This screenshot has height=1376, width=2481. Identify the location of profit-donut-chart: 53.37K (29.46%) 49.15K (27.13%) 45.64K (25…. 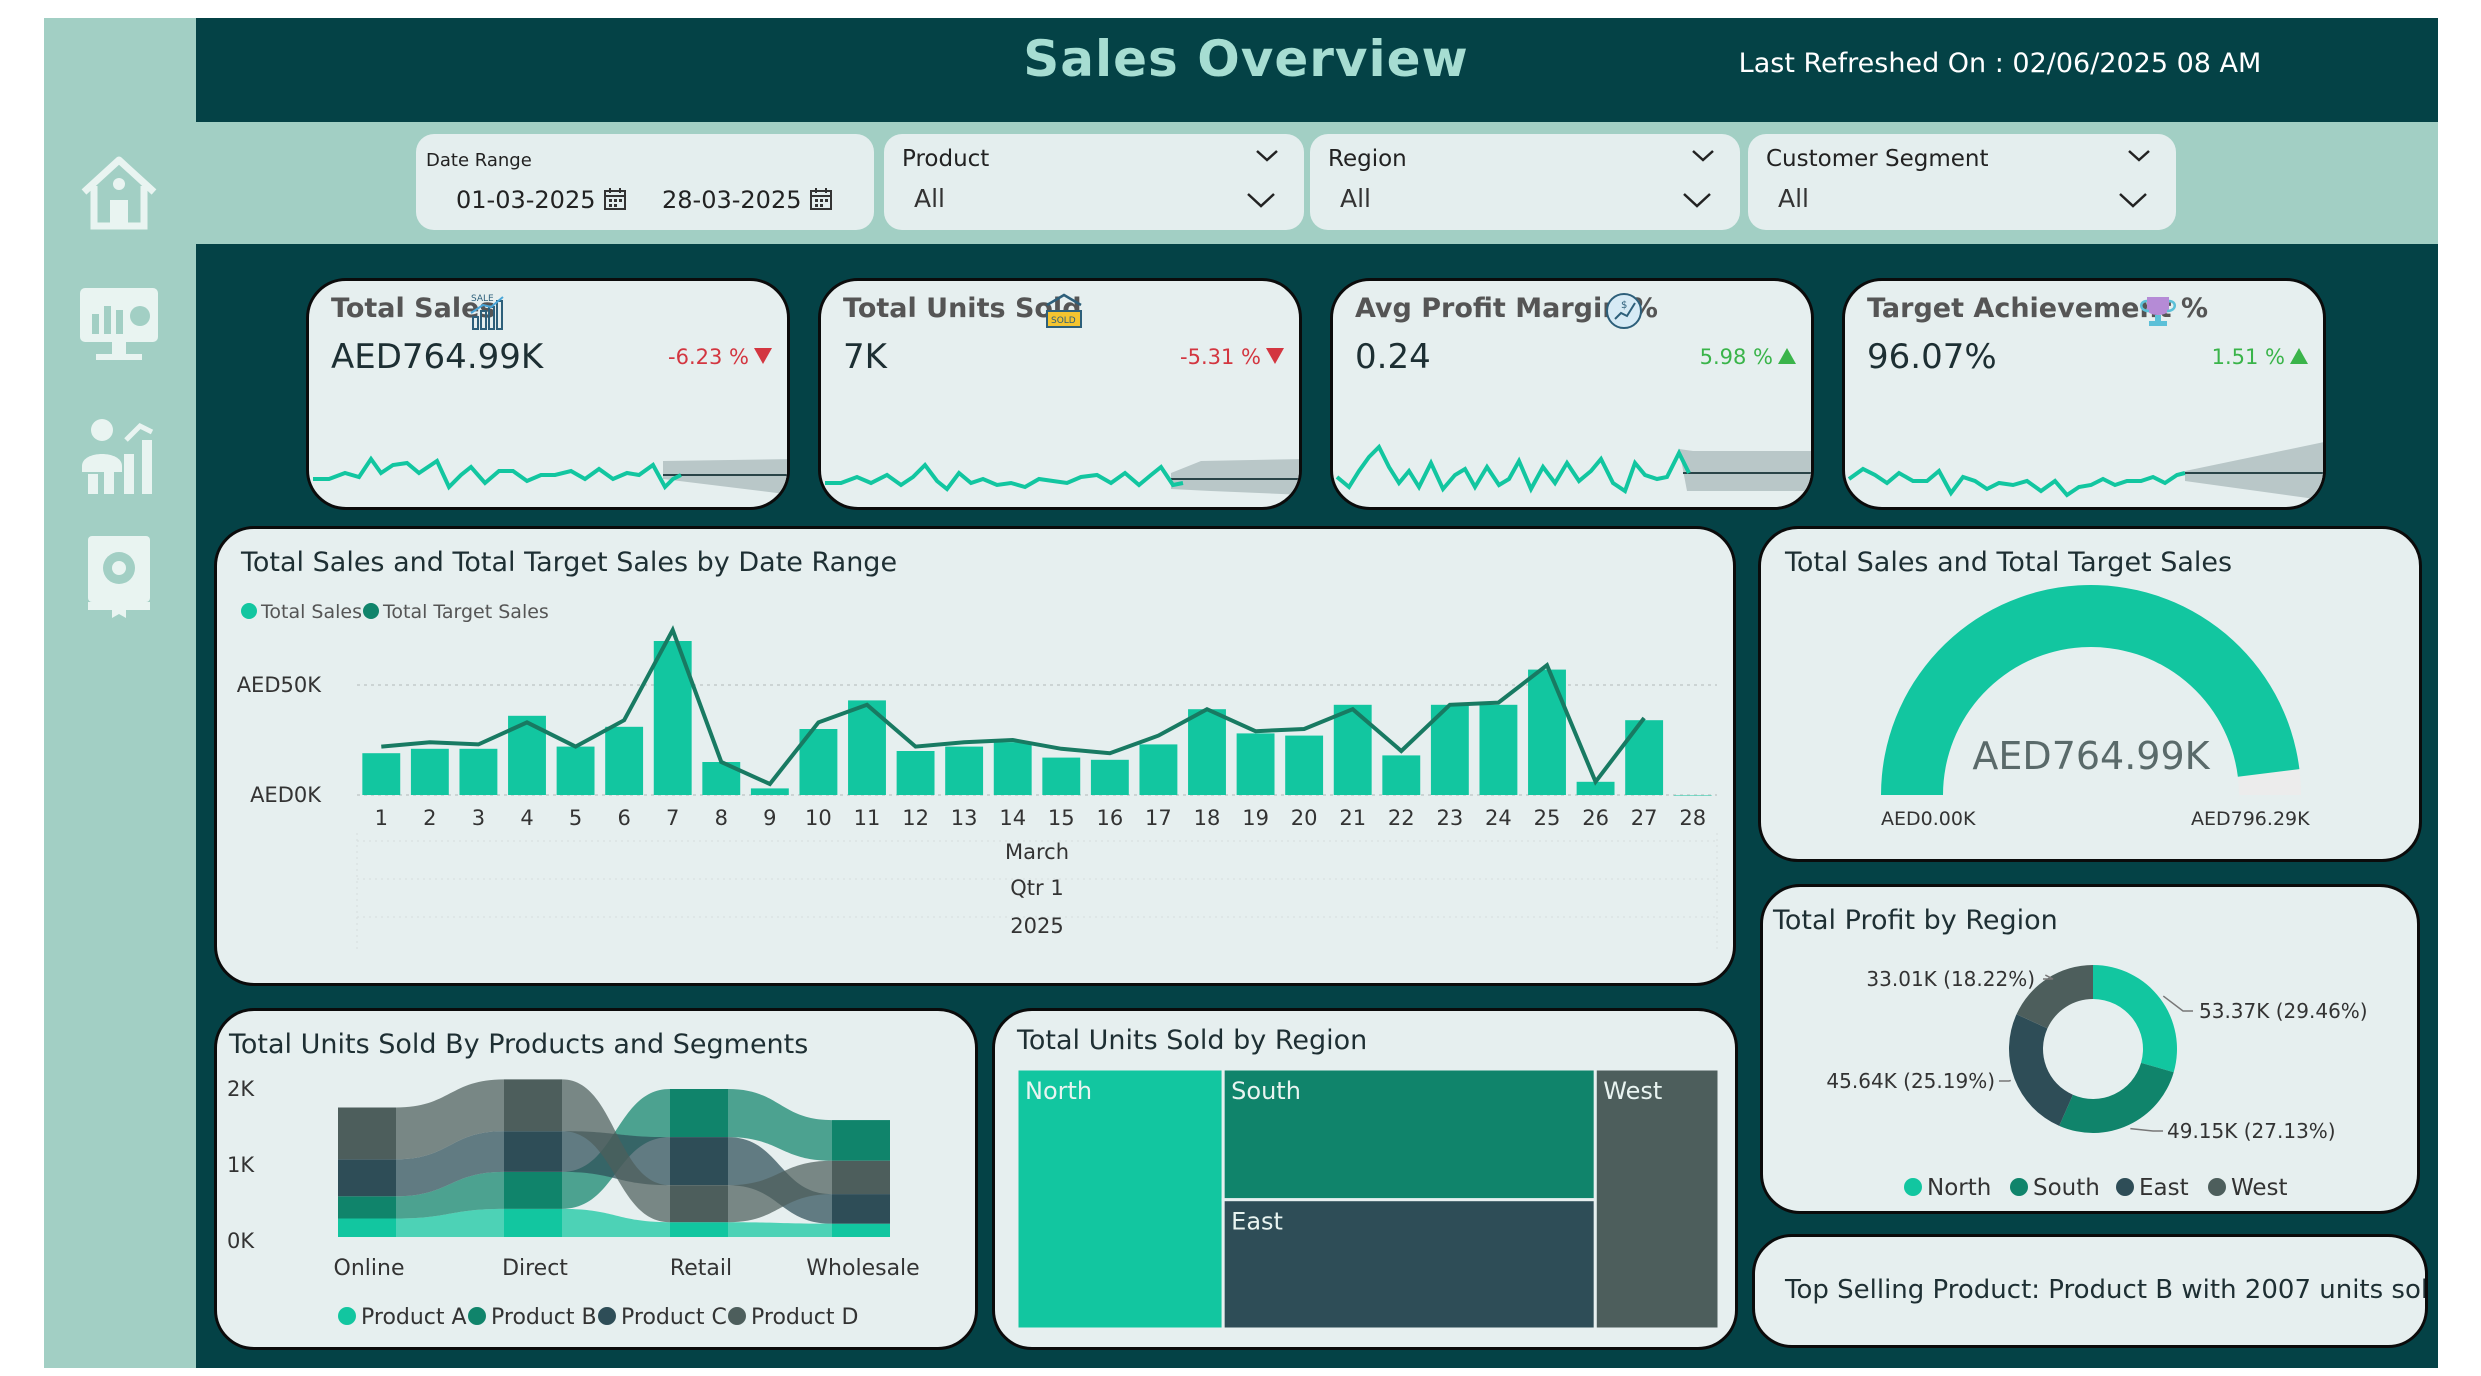
(2091, 1050).